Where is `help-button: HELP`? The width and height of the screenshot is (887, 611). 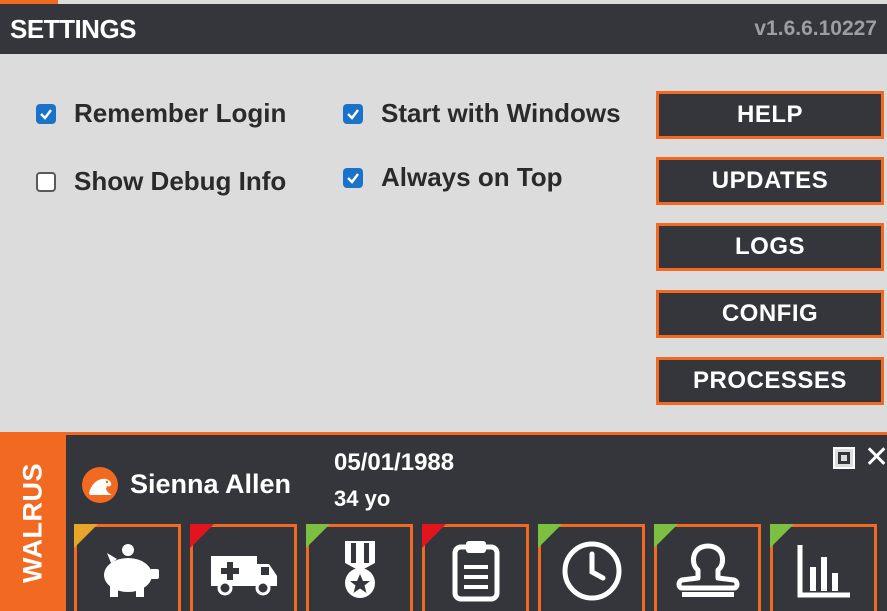
help-button: HELP is located at coordinates (770, 115).